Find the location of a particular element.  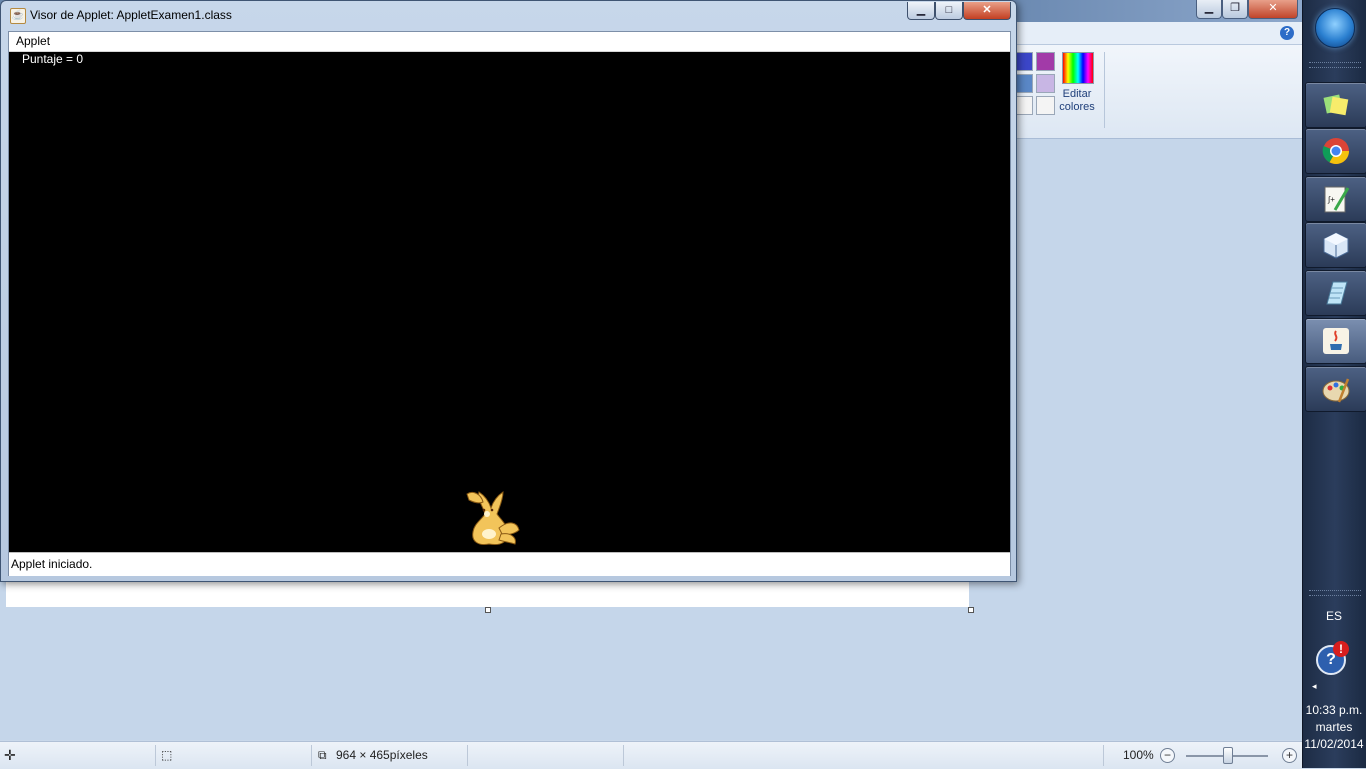

applet-status-bar: Applet iniciado. is located at coordinates (509, 564).